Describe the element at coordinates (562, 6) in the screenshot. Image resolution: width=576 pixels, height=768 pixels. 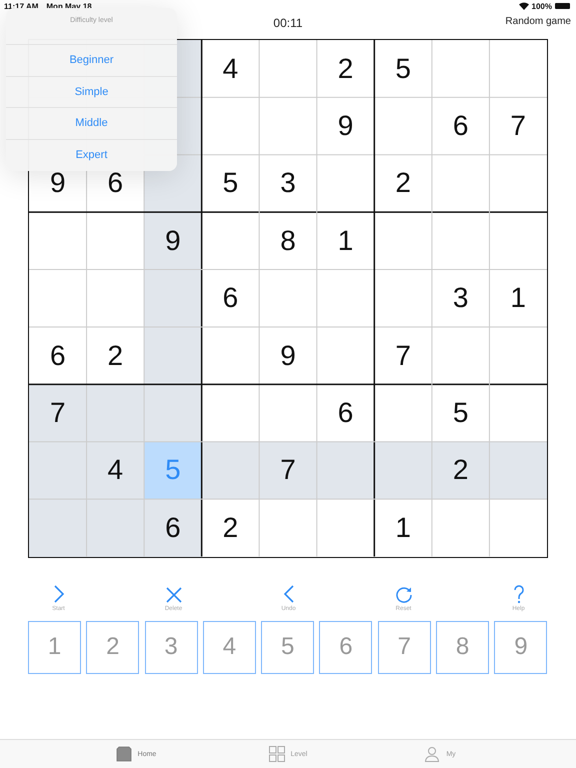
I see `battery-icon` at that location.